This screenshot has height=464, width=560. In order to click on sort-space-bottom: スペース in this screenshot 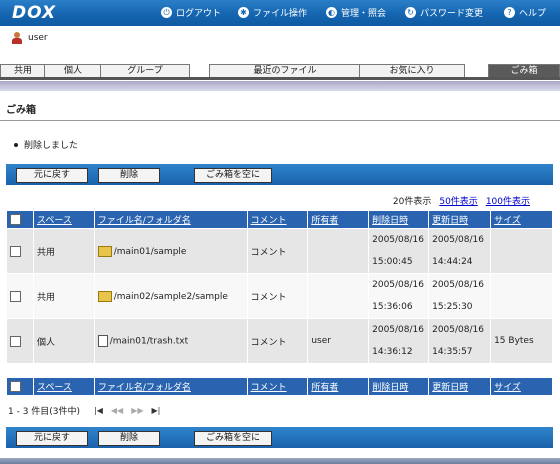, I will do `click(54, 388)`.